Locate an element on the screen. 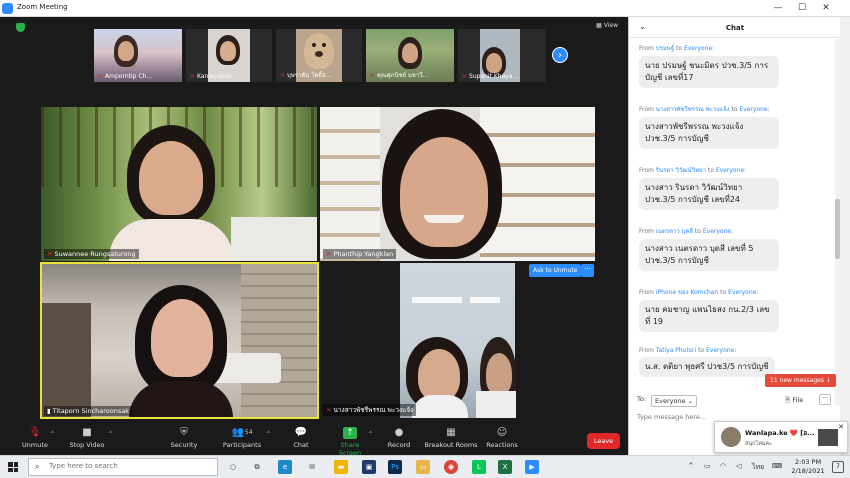 The image size is (850, 478). video-tile: ▮ Titaporn Sincharoonsak is located at coordinates (179, 340).